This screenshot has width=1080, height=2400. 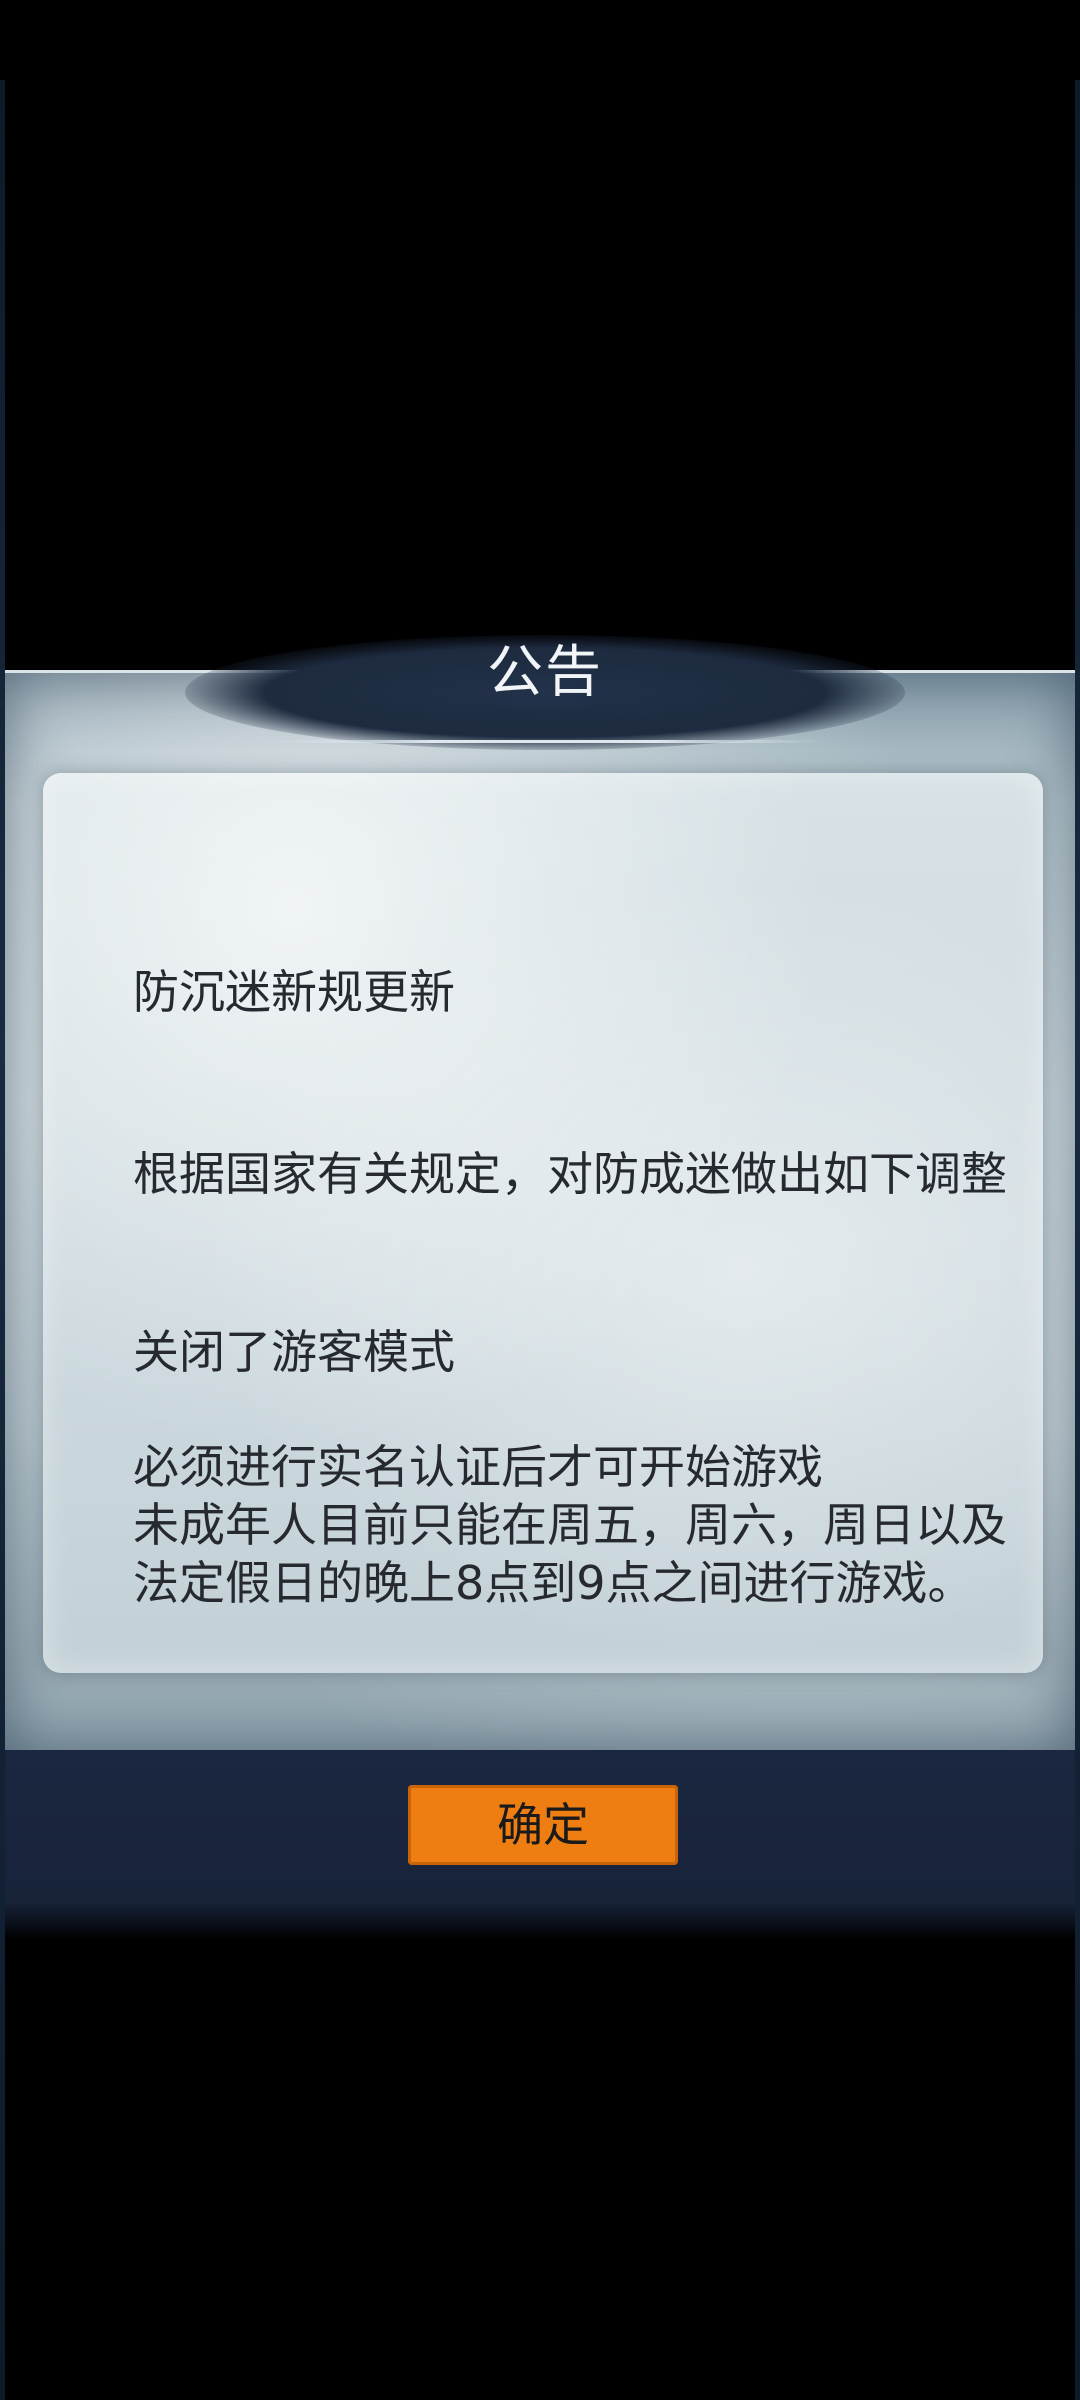 What do you see at coordinates (545, 741) in the screenshot?
I see `title-underline` at bounding box center [545, 741].